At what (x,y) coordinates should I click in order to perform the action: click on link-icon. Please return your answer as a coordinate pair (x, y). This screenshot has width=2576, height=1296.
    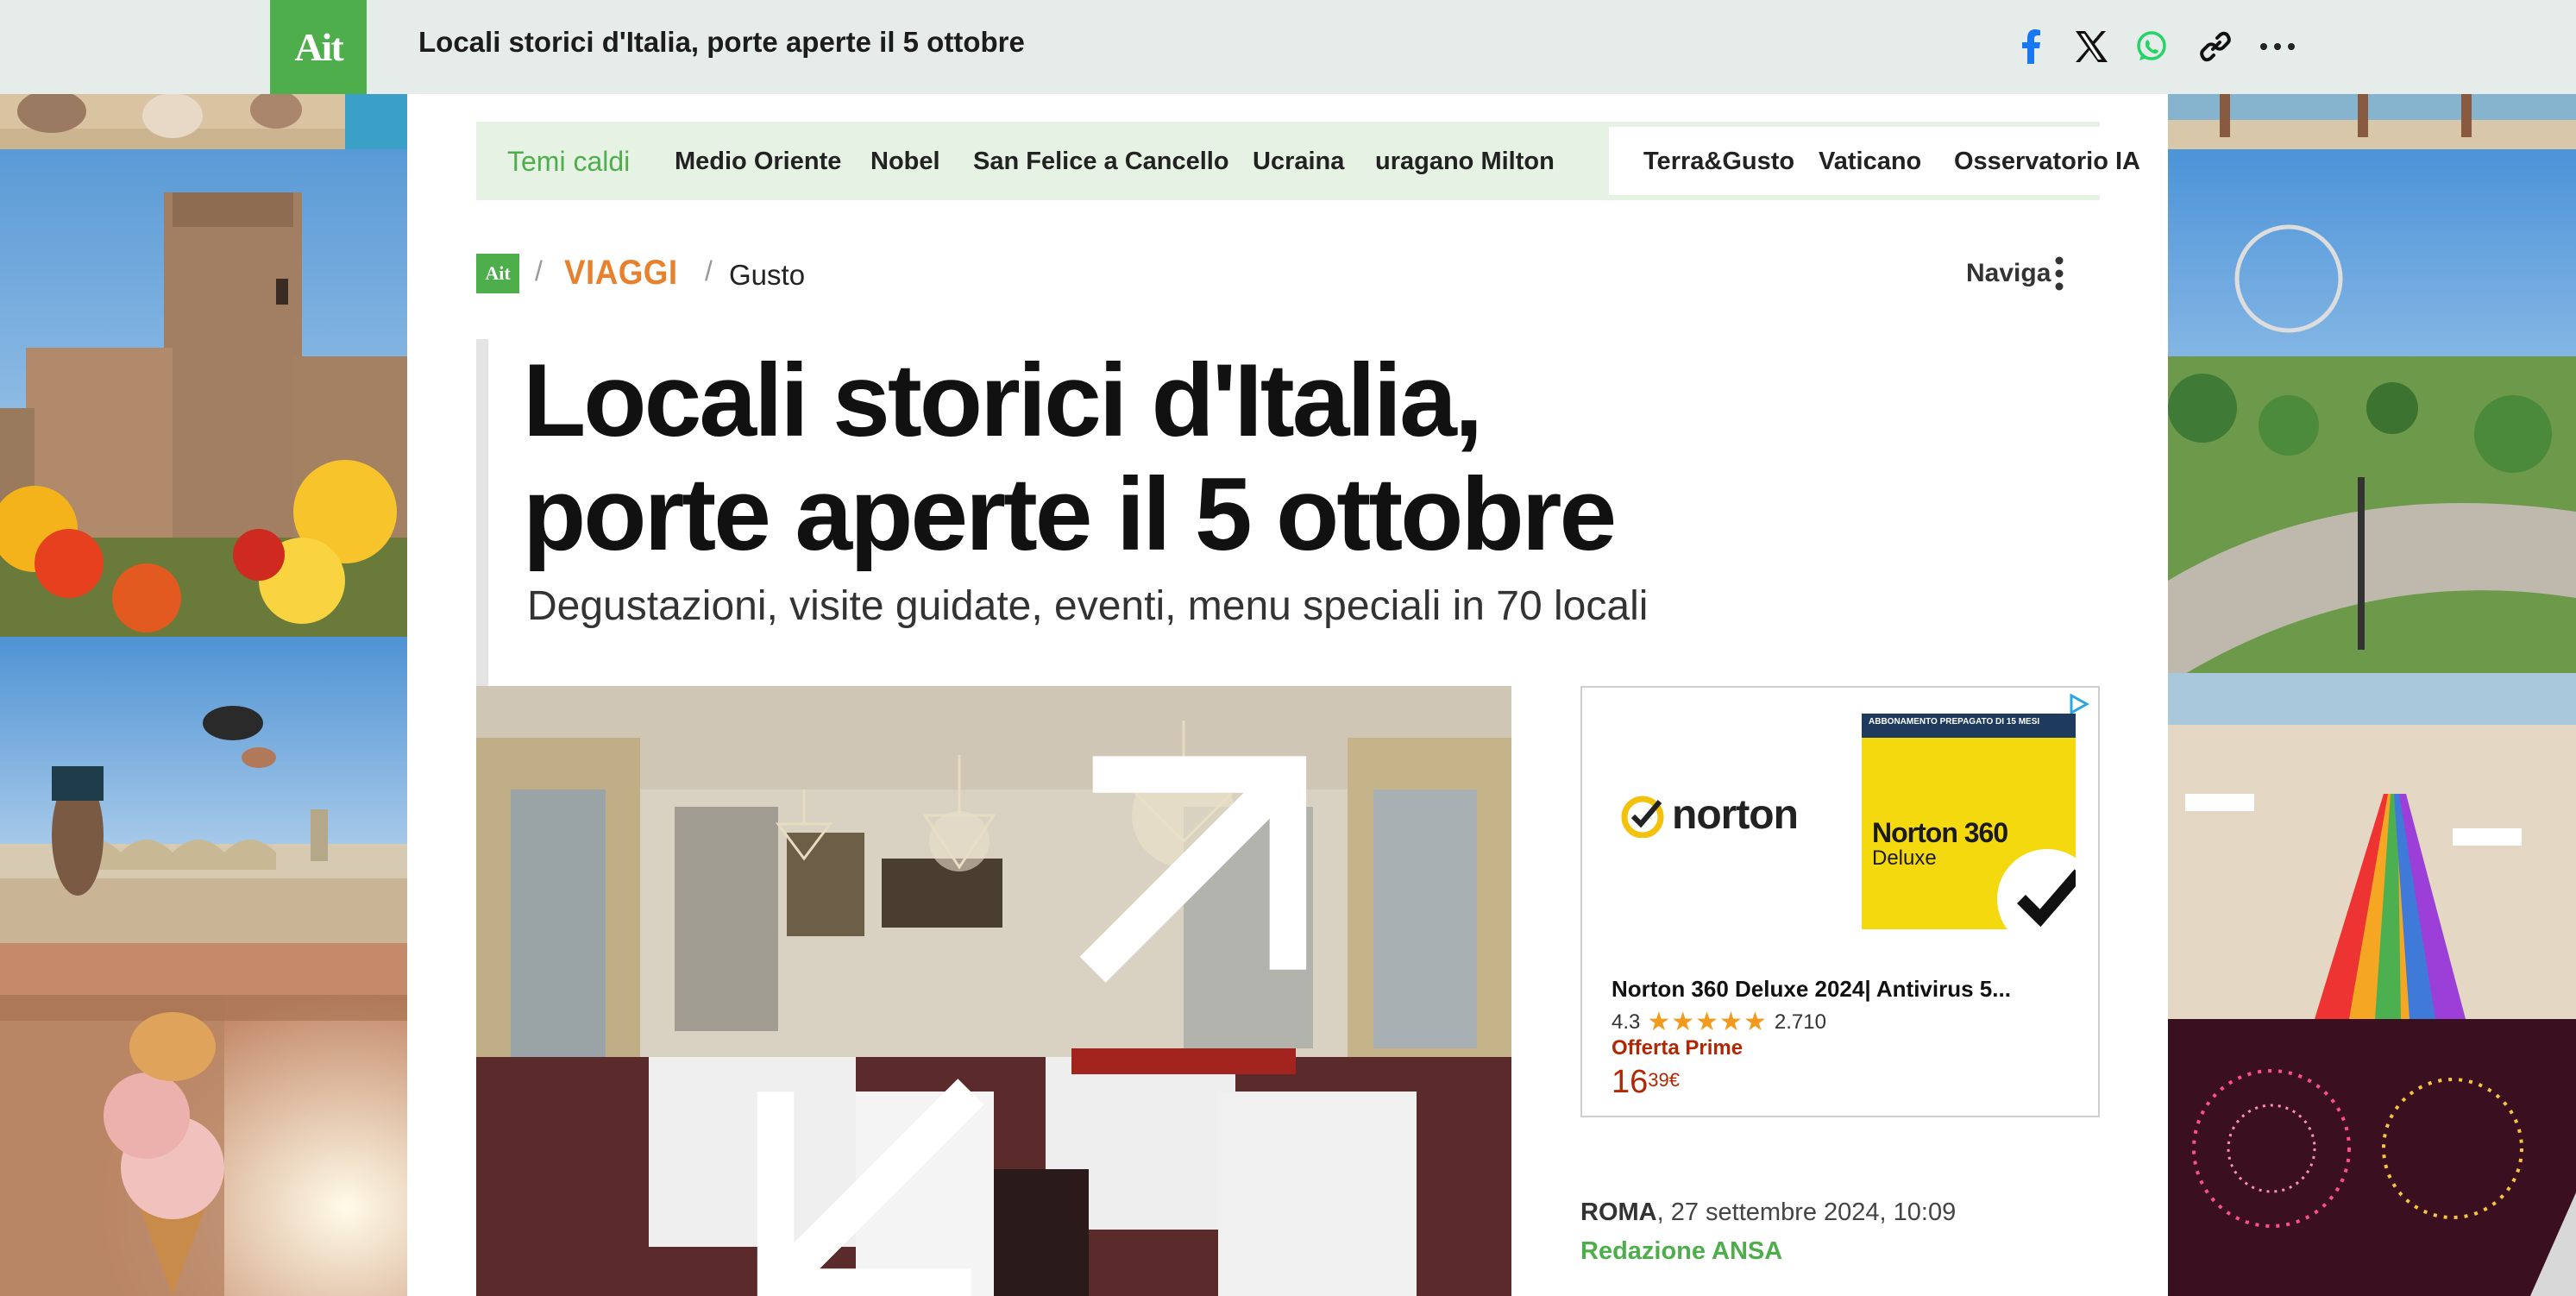
    Looking at the image, I should click on (2215, 46).